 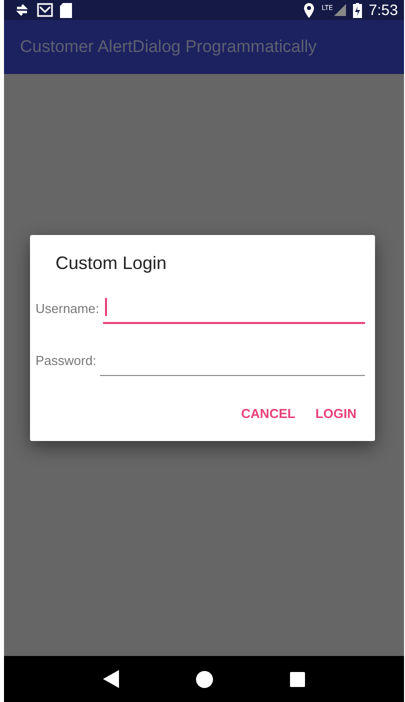 What do you see at coordinates (298, 679) in the screenshot?
I see `recents-icon` at bounding box center [298, 679].